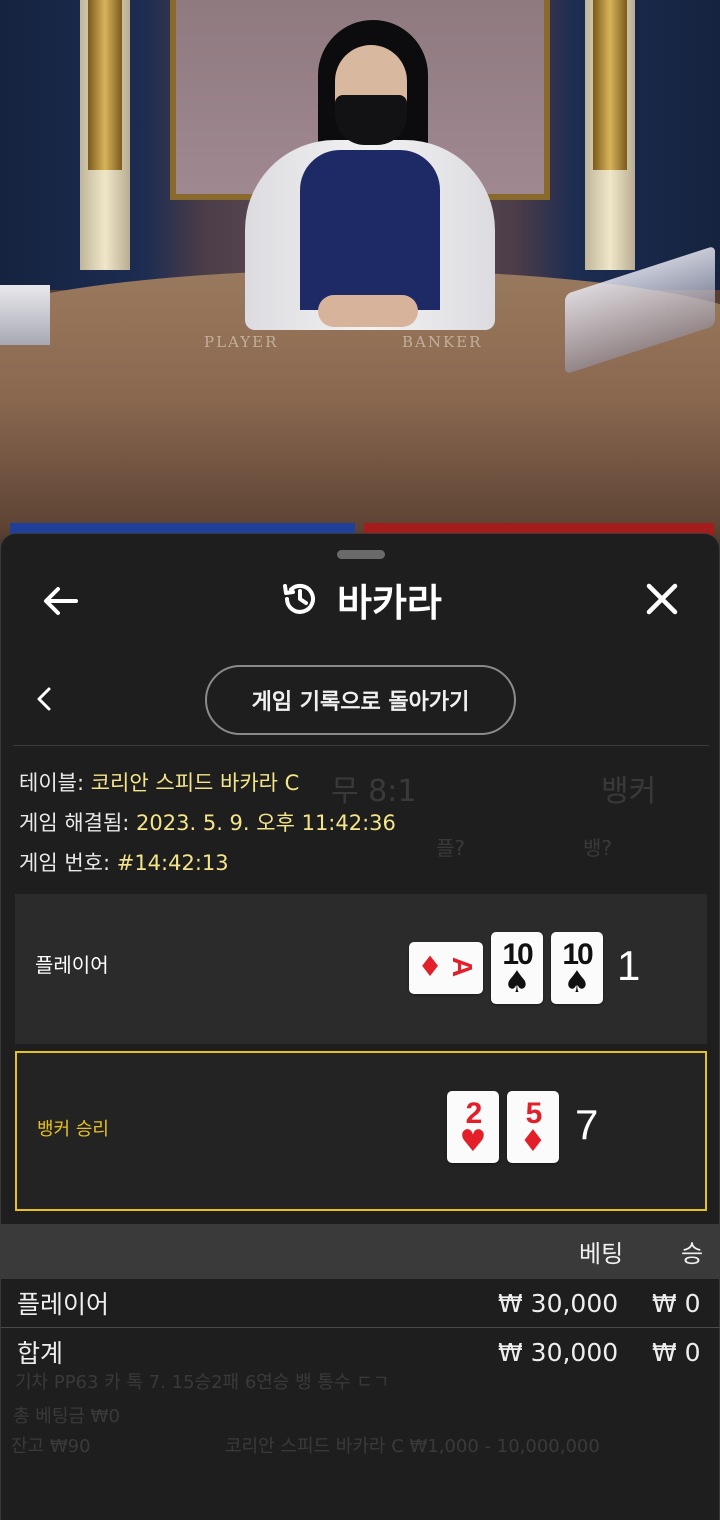  I want to click on dealer-mask, so click(371, 120).